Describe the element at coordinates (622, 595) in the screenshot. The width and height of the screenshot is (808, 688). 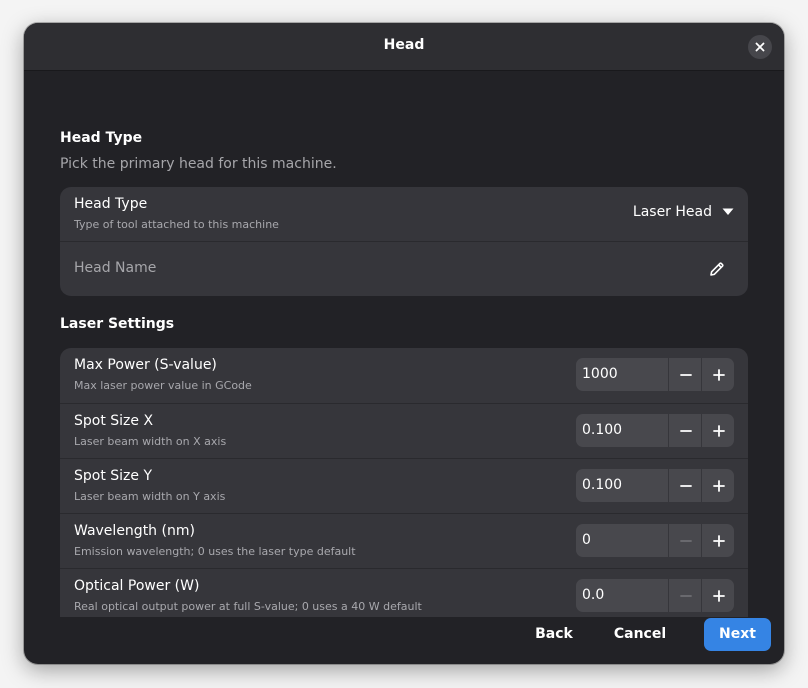
I see `optical-power-value: 0.0` at that location.